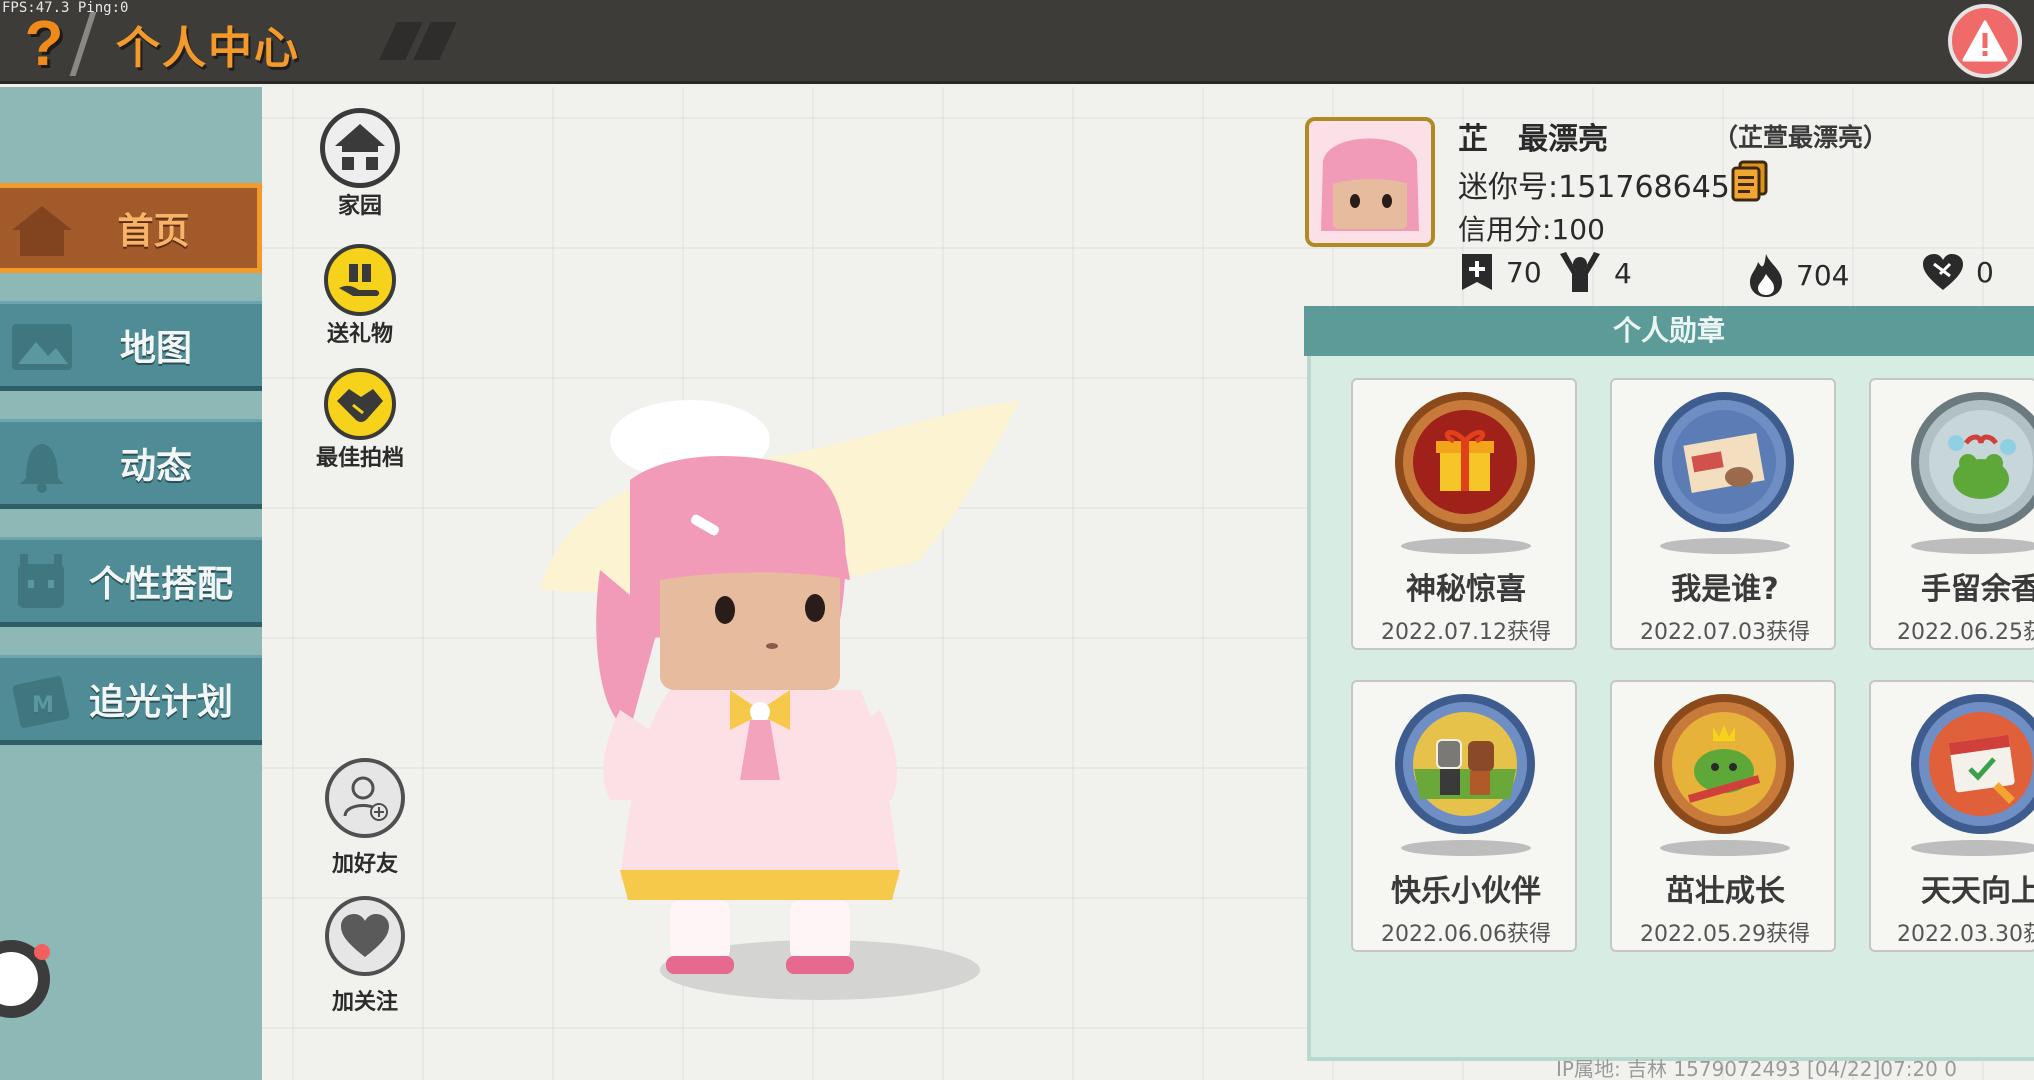 The image size is (2034, 1080). I want to click on house-icon, so click(360, 147).